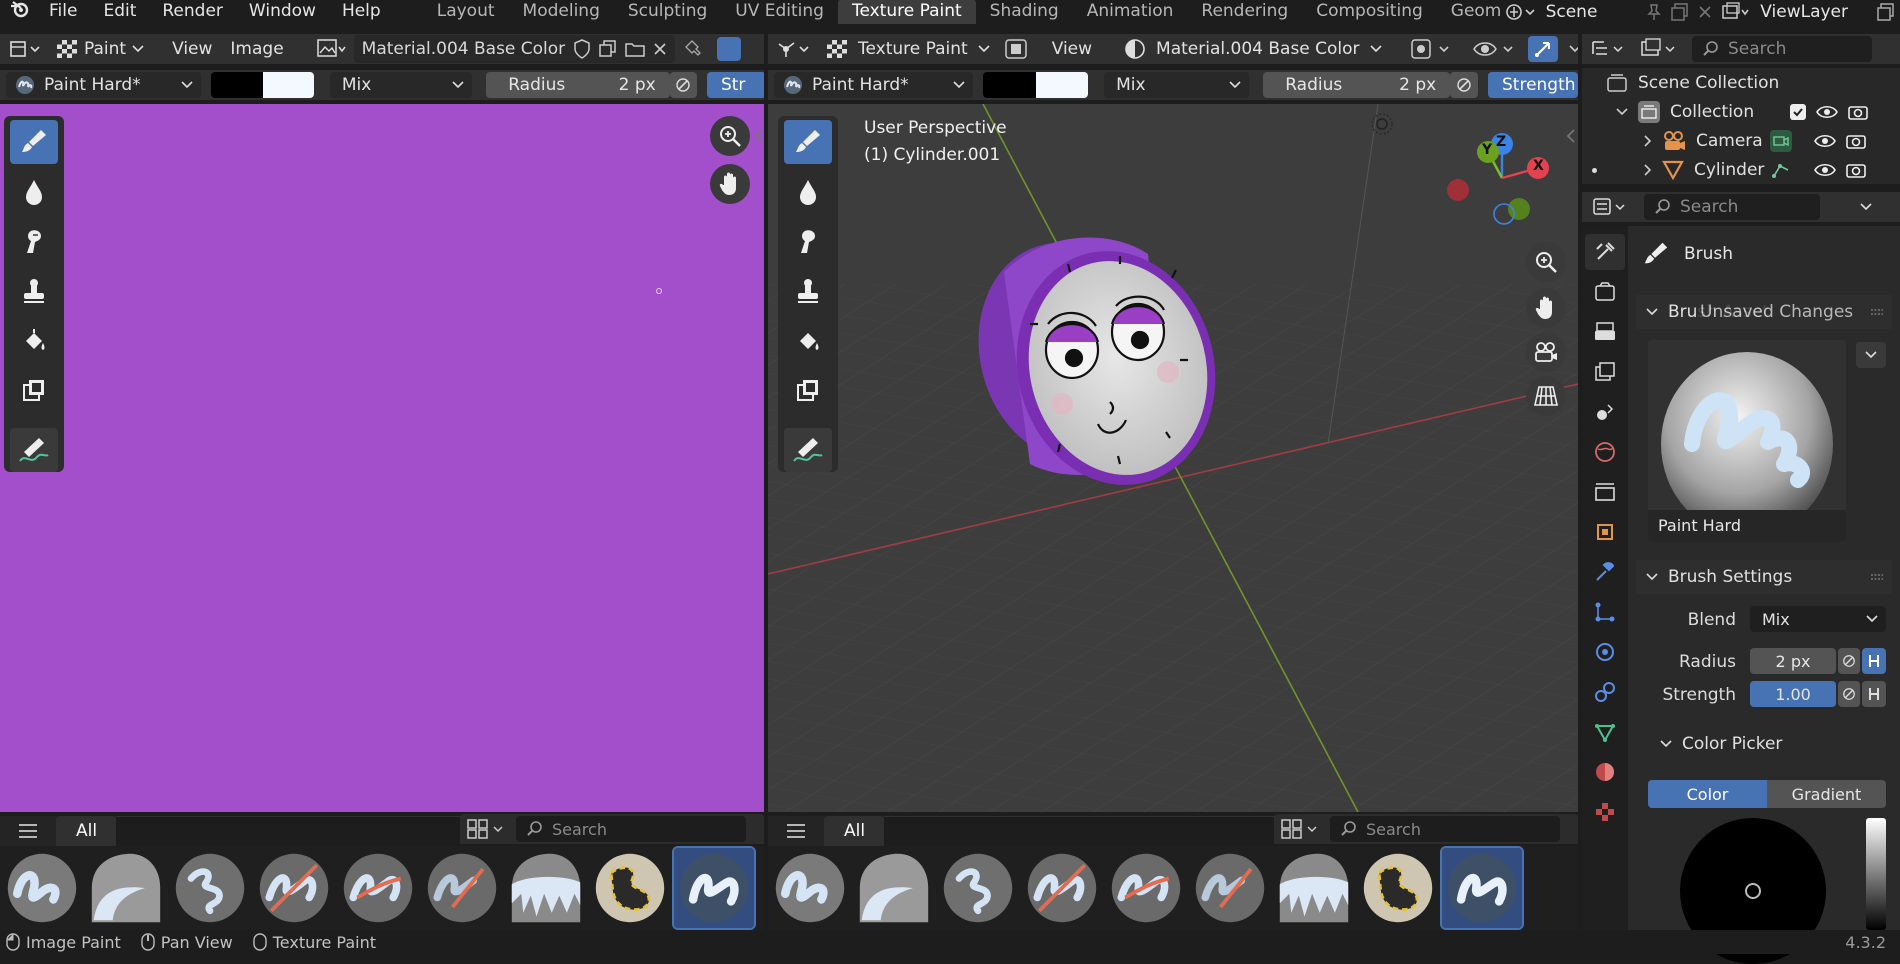  Describe the element at coordinates (1552, 49) in the screenshot. I see `gizmo-toggle-icon` at that location.